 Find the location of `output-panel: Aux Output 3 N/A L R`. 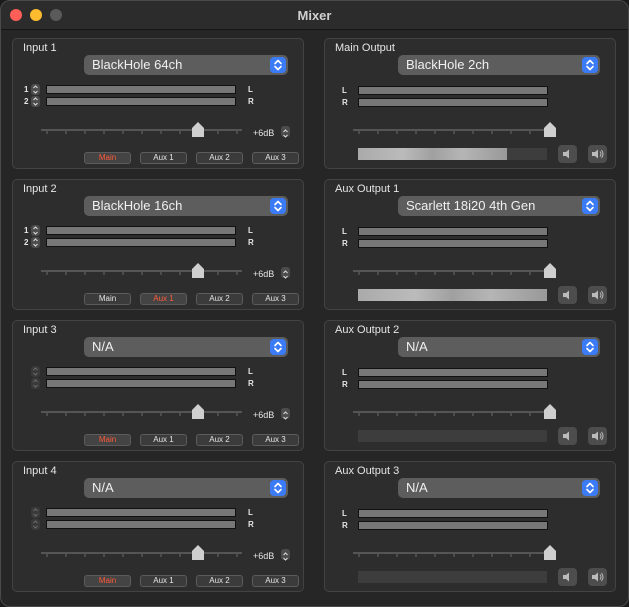

output-panel: Aux Output 3 N/A L R is located at coordinates (470, 526).